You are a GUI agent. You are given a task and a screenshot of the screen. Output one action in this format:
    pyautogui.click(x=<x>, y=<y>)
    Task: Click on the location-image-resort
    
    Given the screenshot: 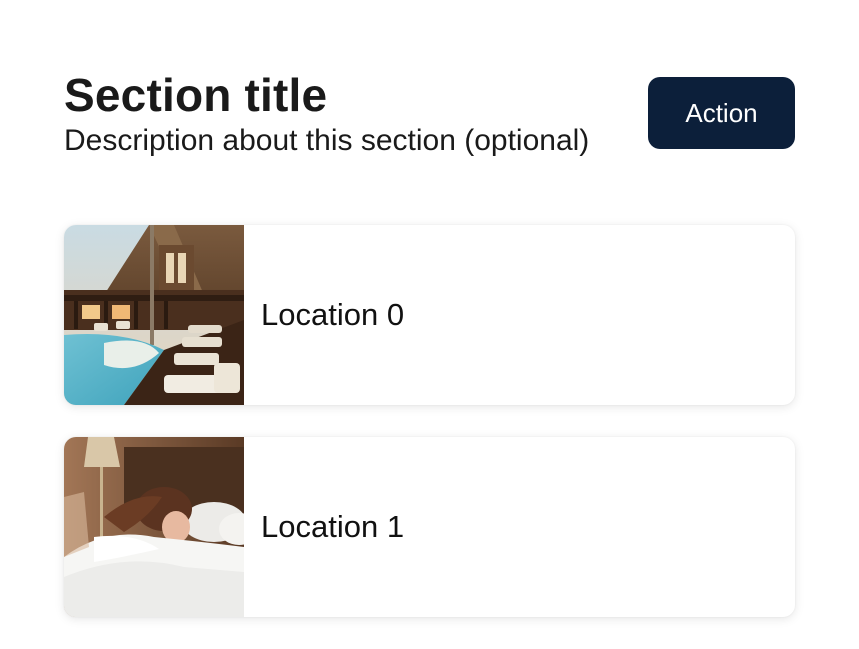 What is the action you would take?
    pyautogui.click(x=154, y=315)
    